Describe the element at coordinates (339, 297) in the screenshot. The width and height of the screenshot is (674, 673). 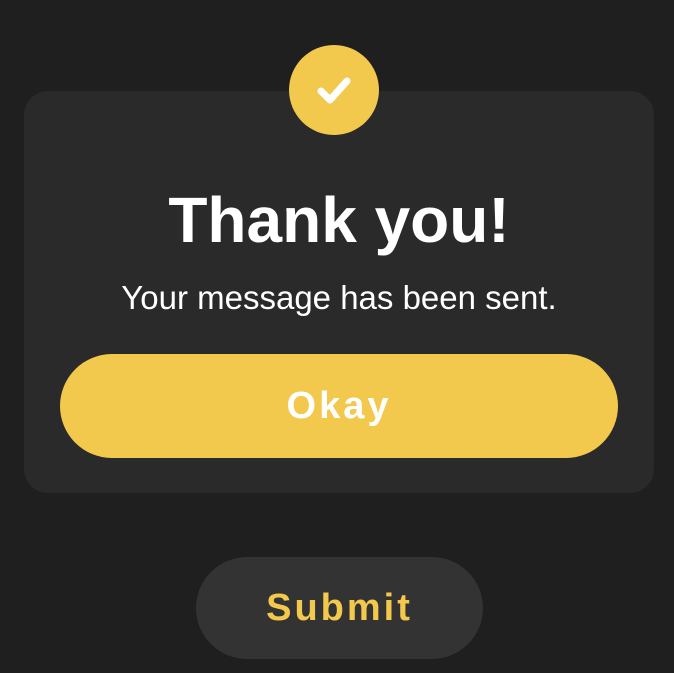
I see `dialog-message: Your message has been sent.` at that location.